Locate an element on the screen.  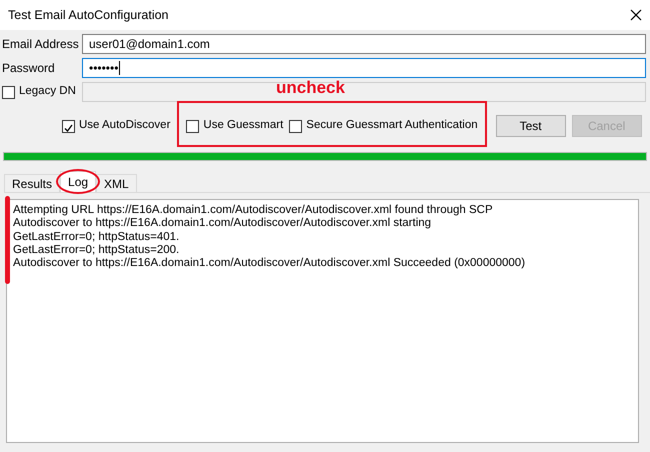
tab: Log is located at coordinates (78, 181).